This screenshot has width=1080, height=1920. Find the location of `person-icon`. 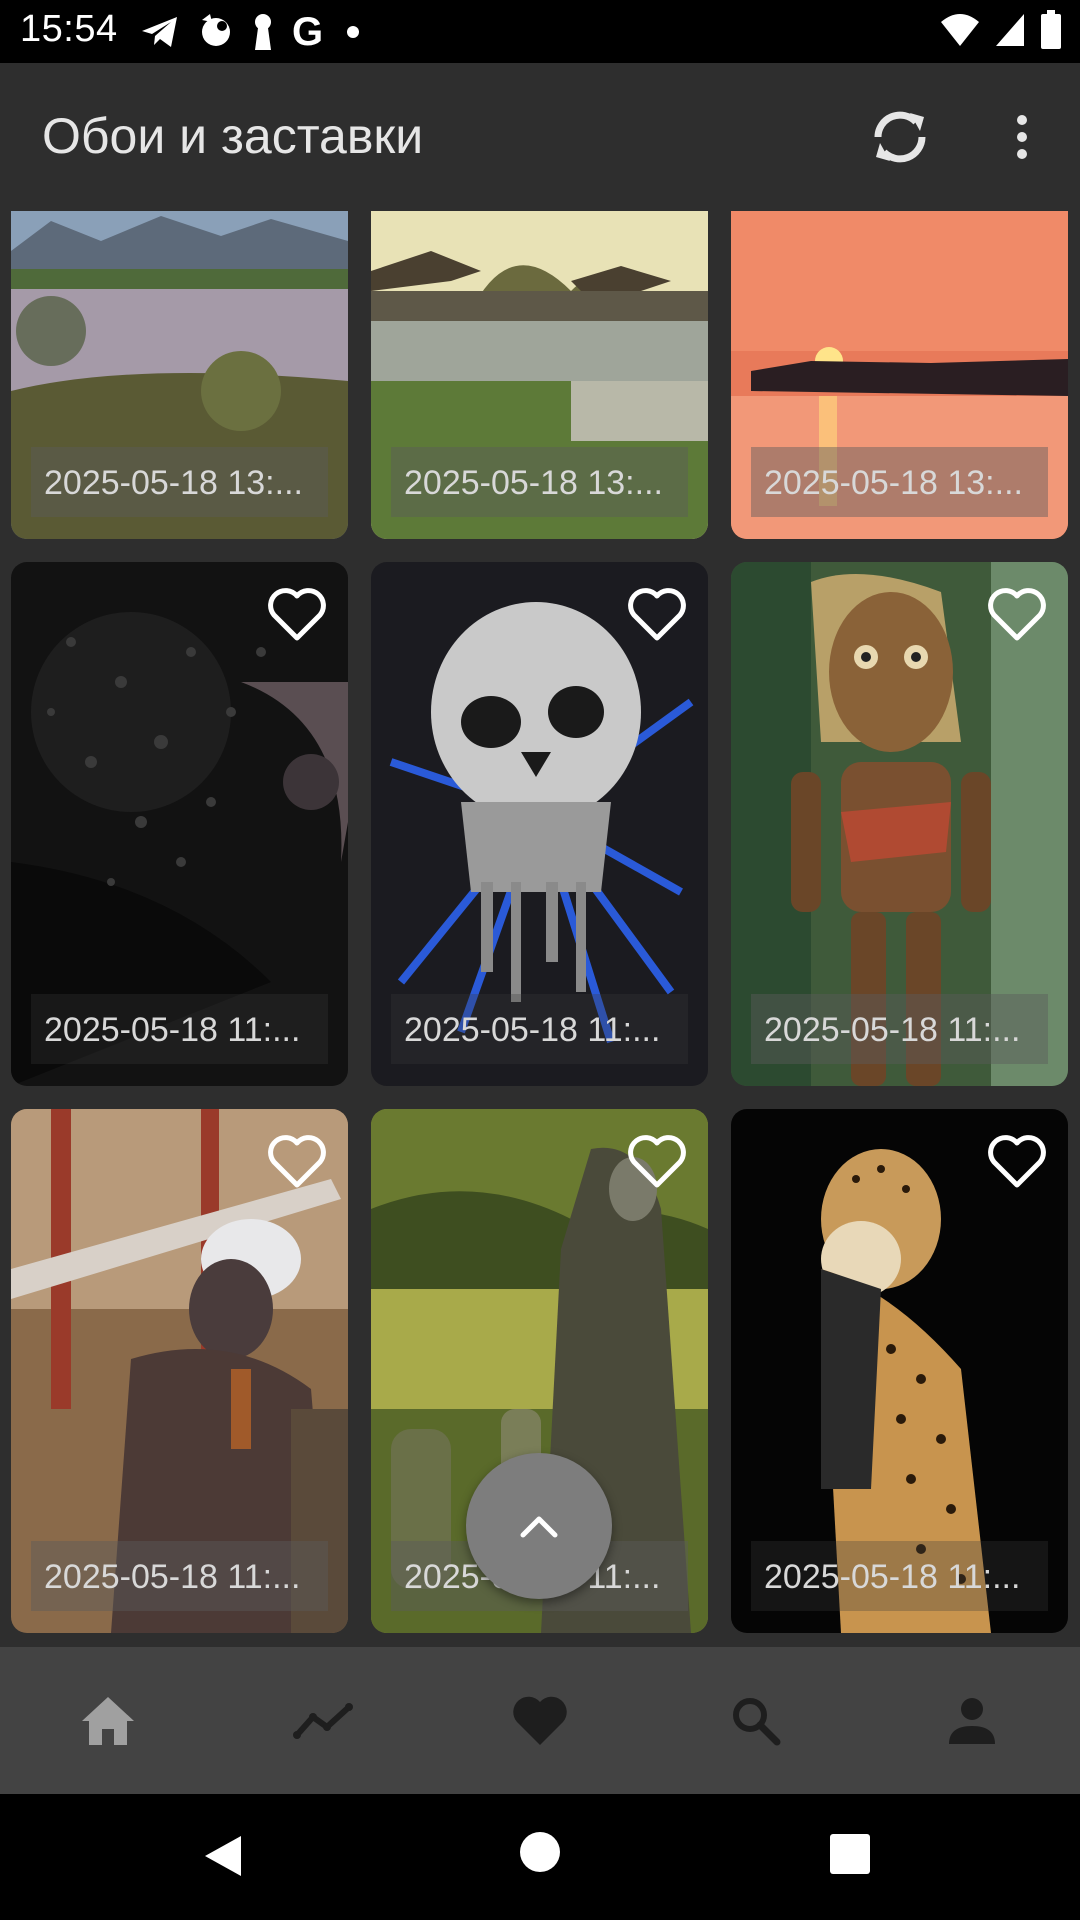

person-icon is located at coordinates (972, 1720).